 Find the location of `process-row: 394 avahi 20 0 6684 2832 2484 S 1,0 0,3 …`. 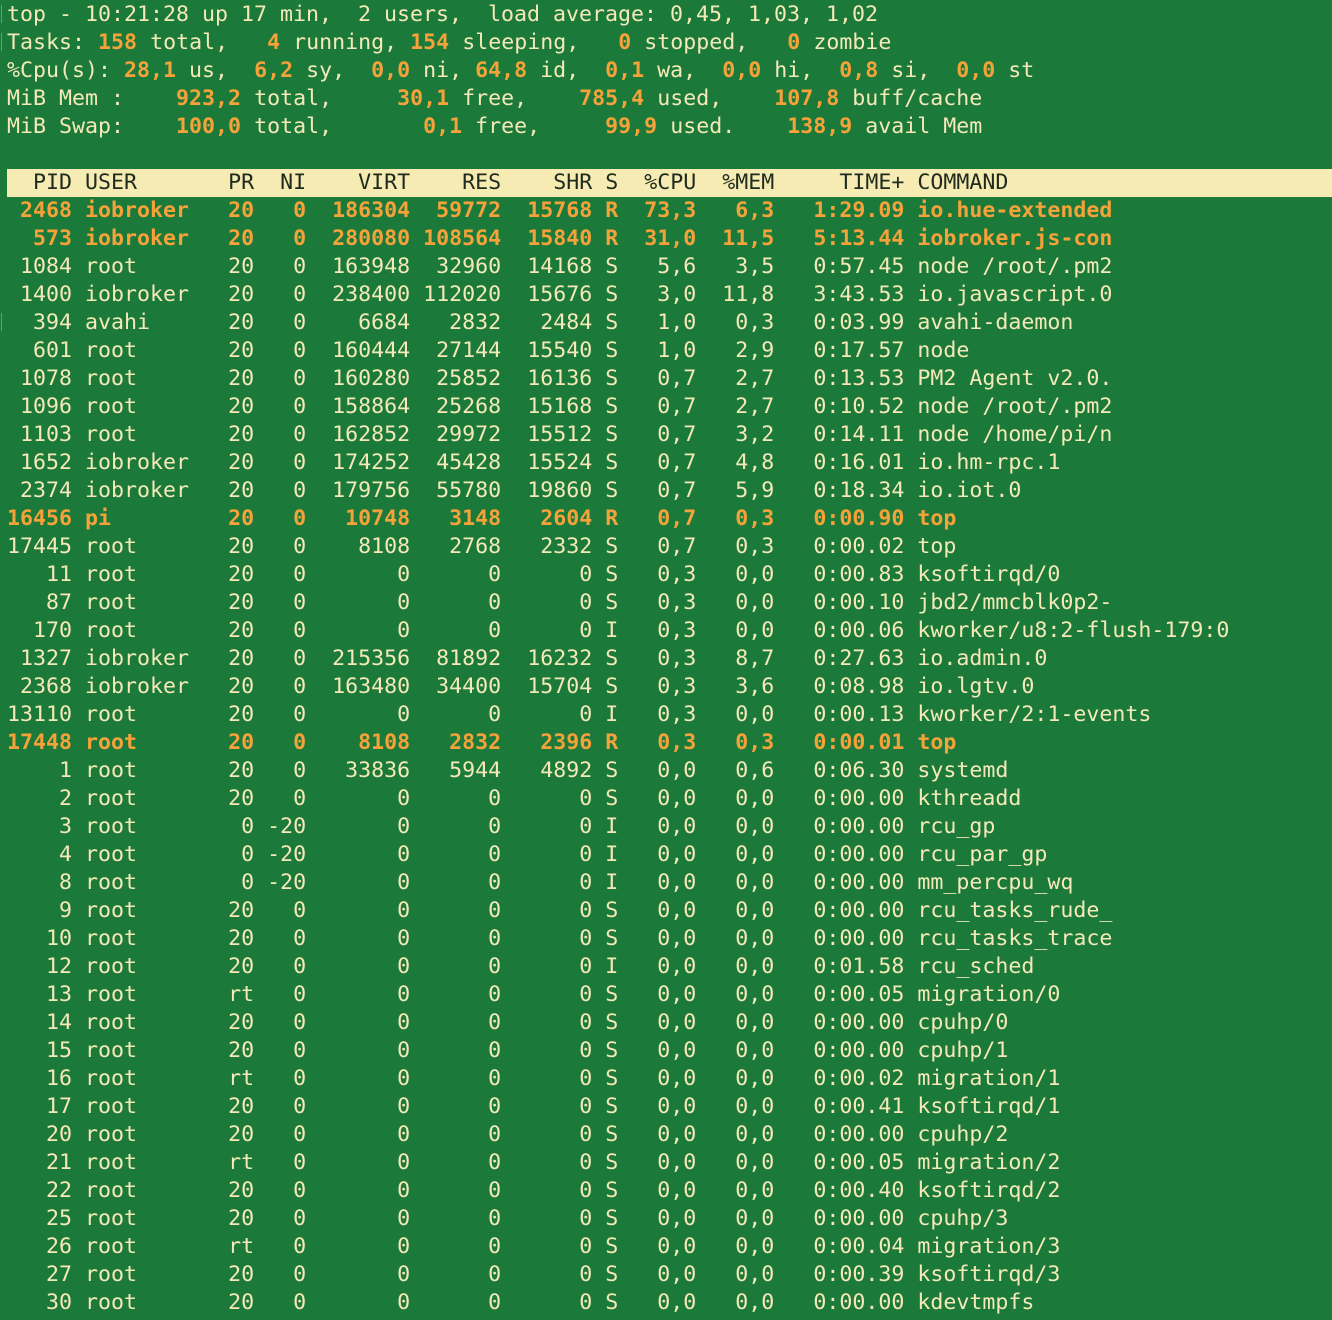

process-row: 394 avahi 20 0 6684 2832 2484 S 1,0 0,3 … is located at coordinates (540, 323).